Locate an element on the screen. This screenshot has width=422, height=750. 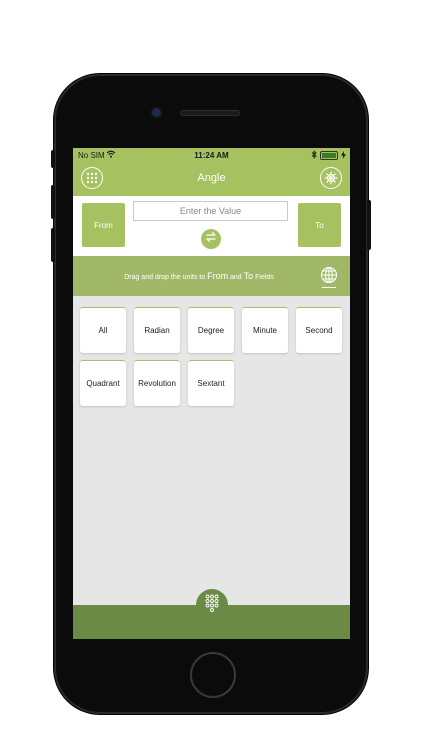
globe-icon is located at coordinates (329, 275).